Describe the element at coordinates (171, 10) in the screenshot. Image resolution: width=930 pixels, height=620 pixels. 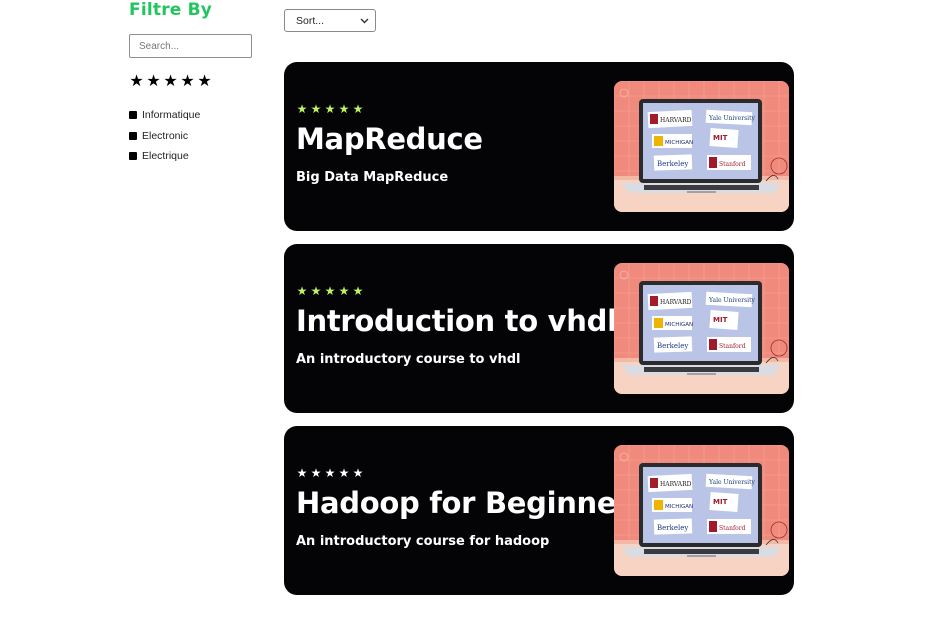
I see `filter-title: Filtre By` at that location.